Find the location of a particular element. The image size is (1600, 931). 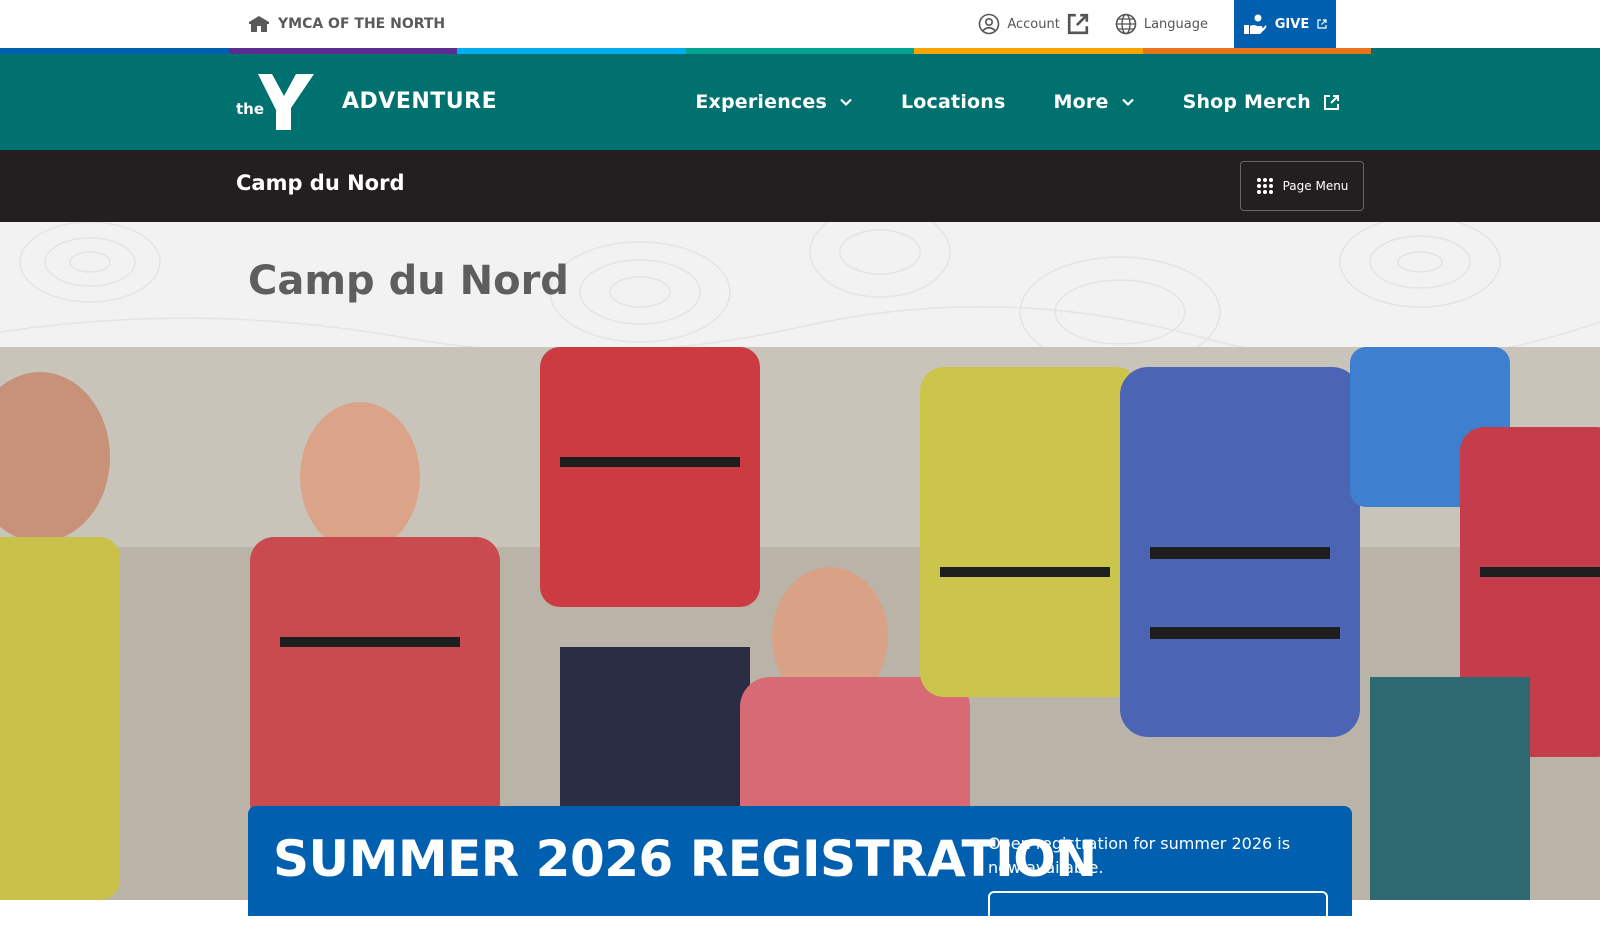

org-name: YMCA OF THE NORTH is located at coordinates (362, 24).